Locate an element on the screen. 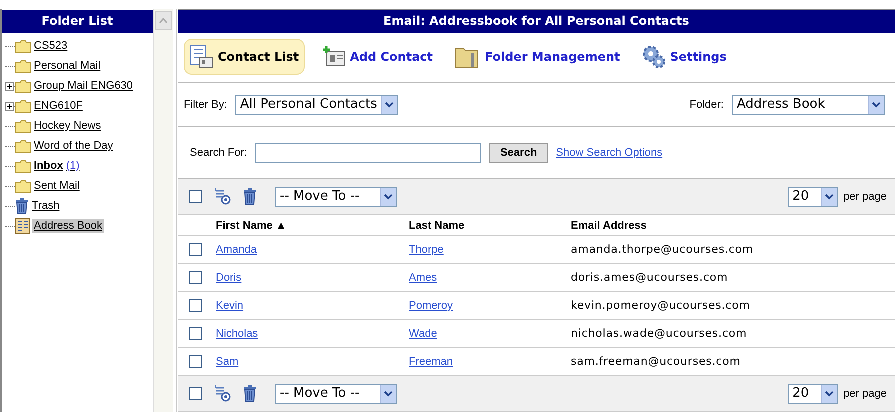  add-contact-icon is located at coordinates (334, 57).